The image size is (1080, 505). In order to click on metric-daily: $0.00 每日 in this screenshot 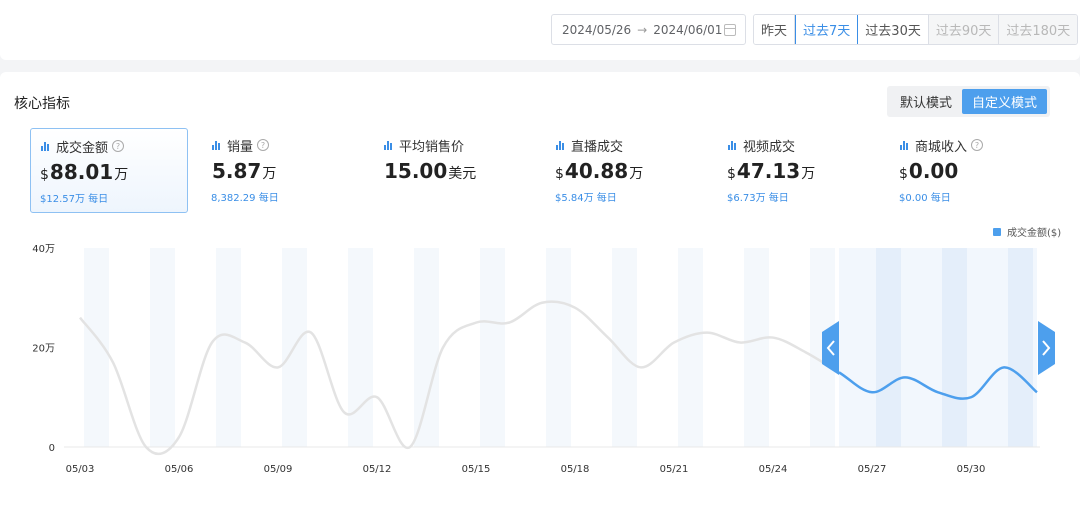, I will do `click(925, 198)`.